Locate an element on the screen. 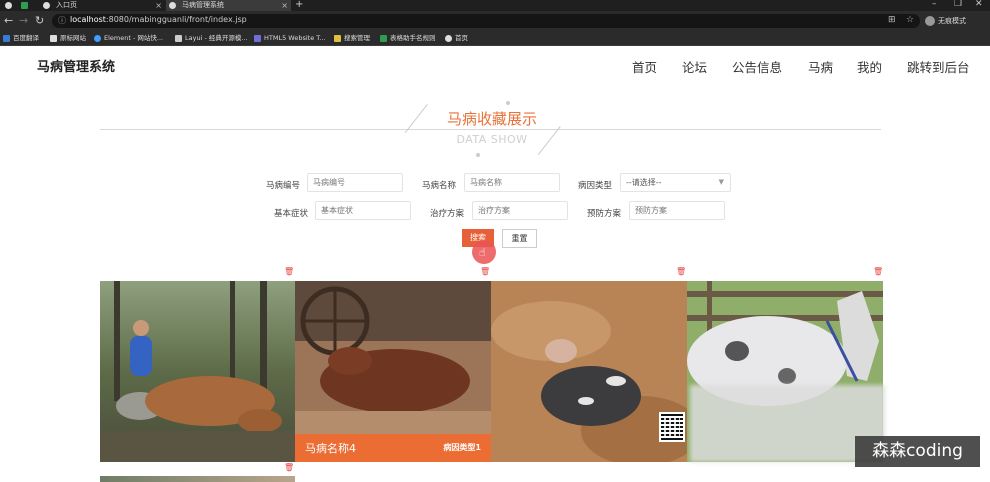 The width and height of the screenshot is (990, 482). label-disease-number: 马病编号 is located at coordinates (283, 186).